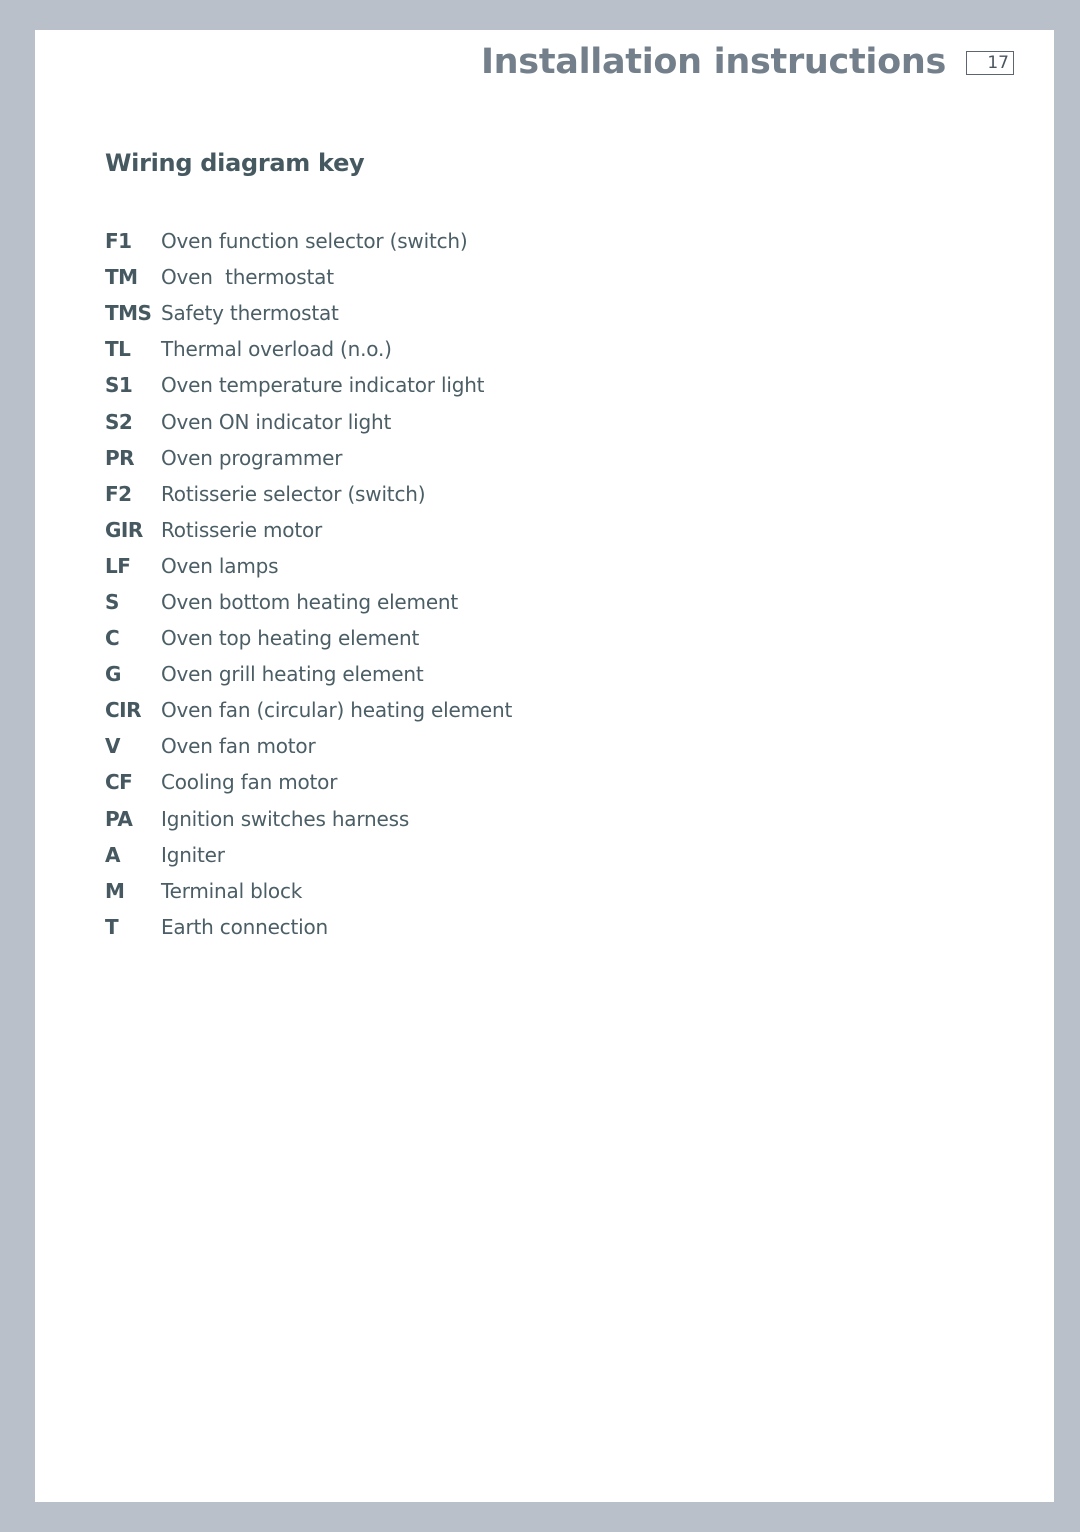 The image size is (1080, 1532). I want to click on key-item: V Oven fan motor, so click(308, 746).